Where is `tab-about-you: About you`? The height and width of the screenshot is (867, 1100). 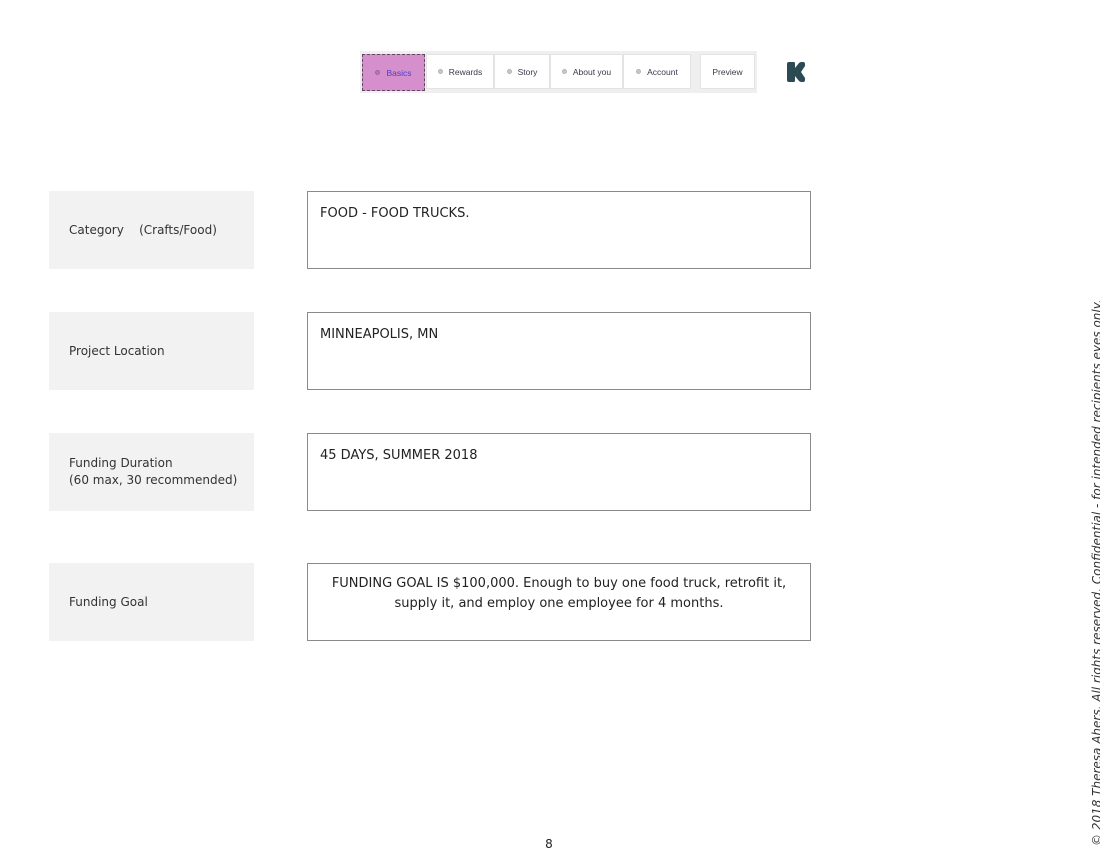
tab-about-you: About you is located at coordinates (586, 71).